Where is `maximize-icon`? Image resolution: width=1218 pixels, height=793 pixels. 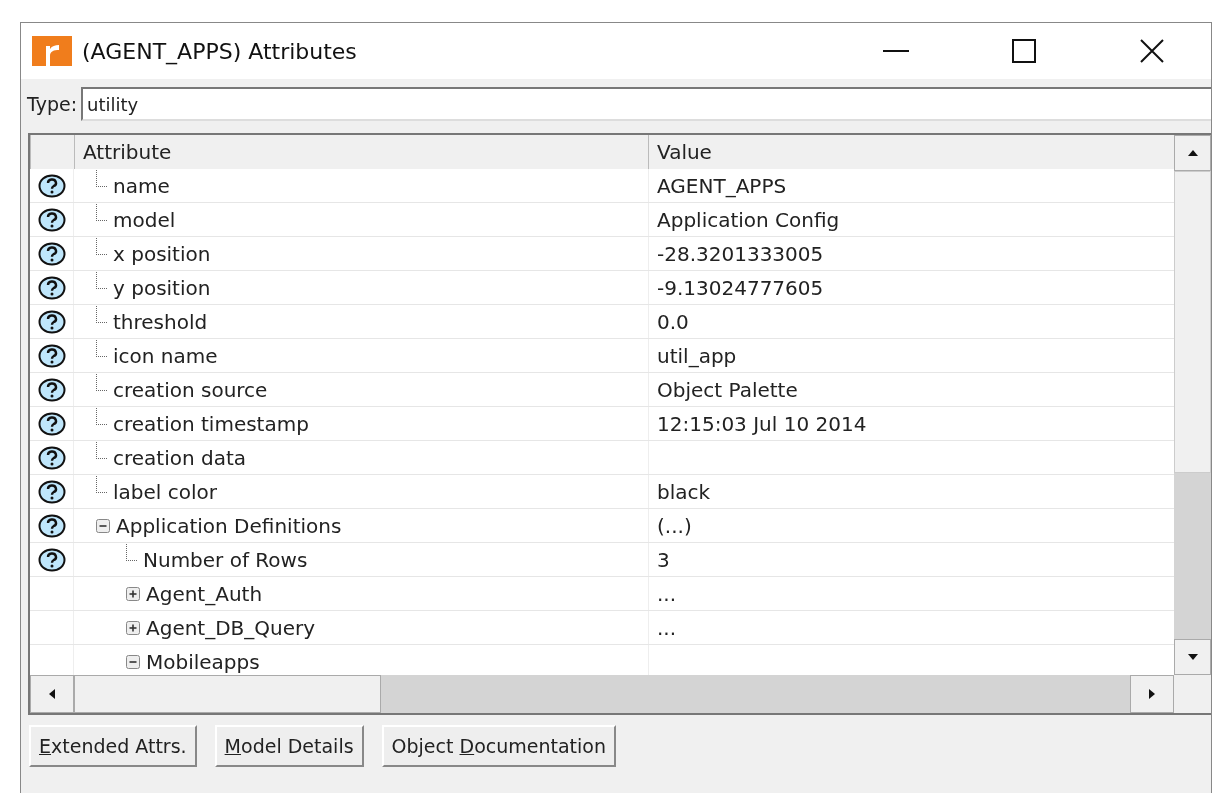 maximize-icon is located at coordinates (1024, 51).